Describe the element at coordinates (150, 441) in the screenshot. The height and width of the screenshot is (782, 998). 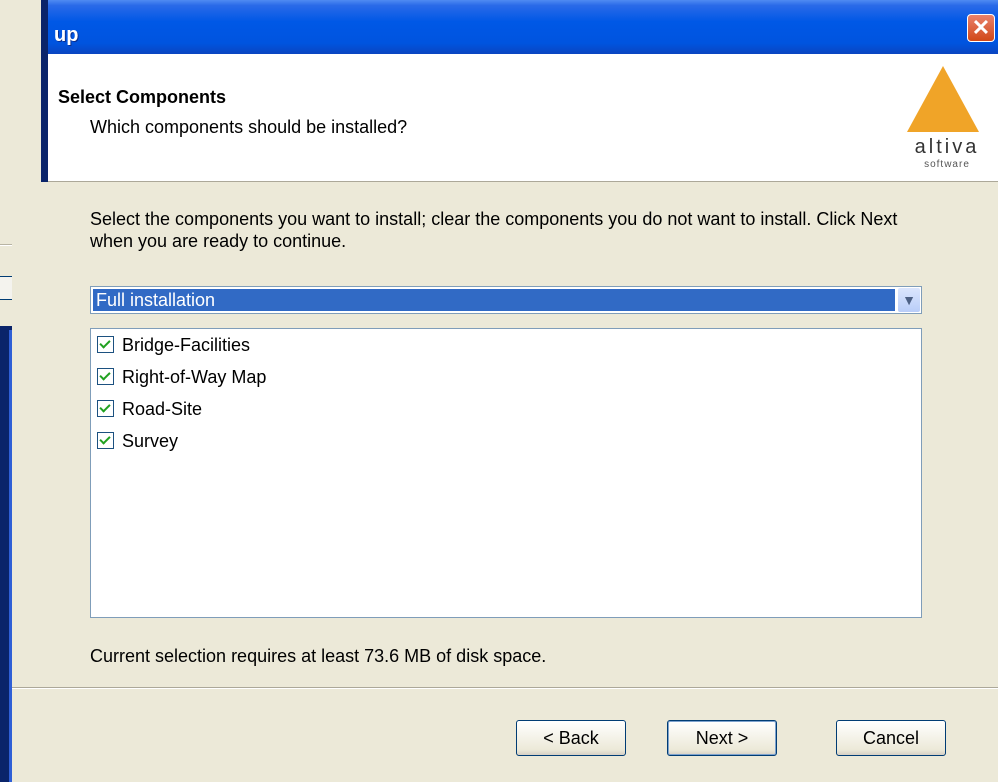
I see `component-label: Survey` at that location.